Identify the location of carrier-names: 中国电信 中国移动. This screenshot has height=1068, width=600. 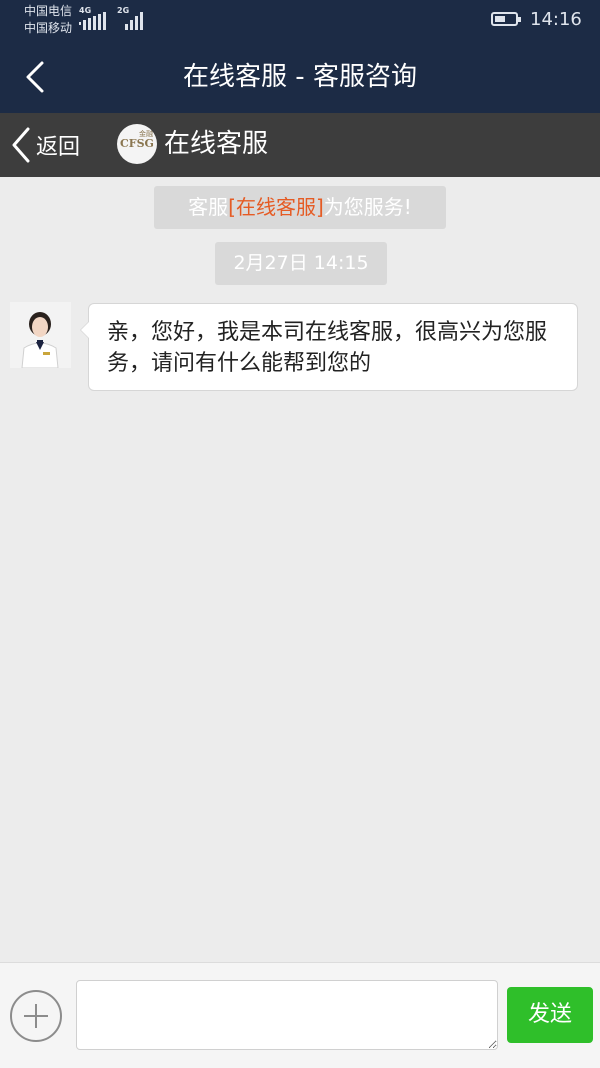
(48, 20).